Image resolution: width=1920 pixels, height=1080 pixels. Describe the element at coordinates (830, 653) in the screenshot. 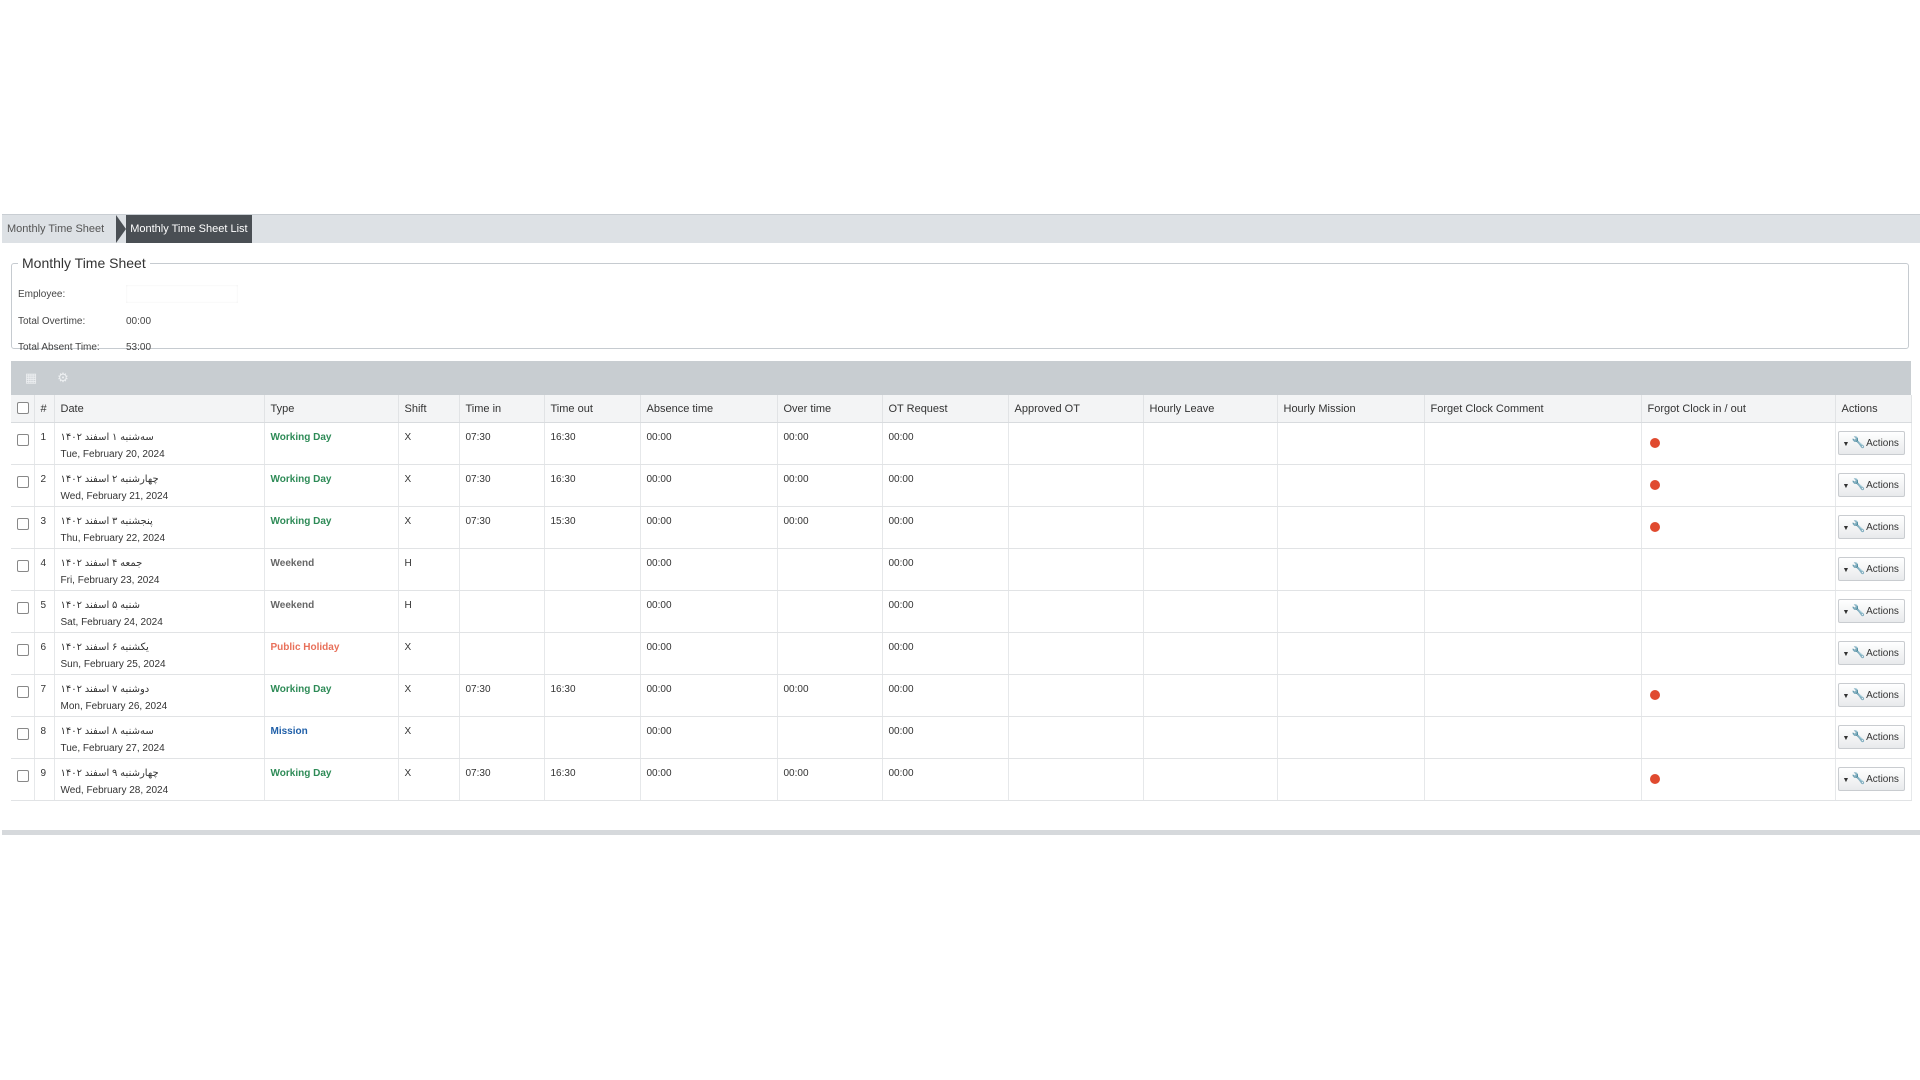

I see `overtime-cell` at that location.